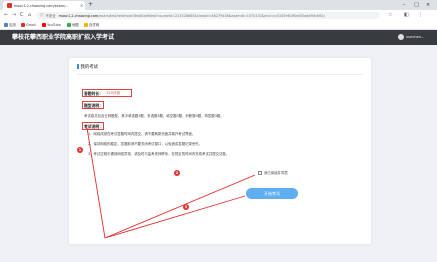  I want to click on arrow-to-checkbox, so click(180, 206).